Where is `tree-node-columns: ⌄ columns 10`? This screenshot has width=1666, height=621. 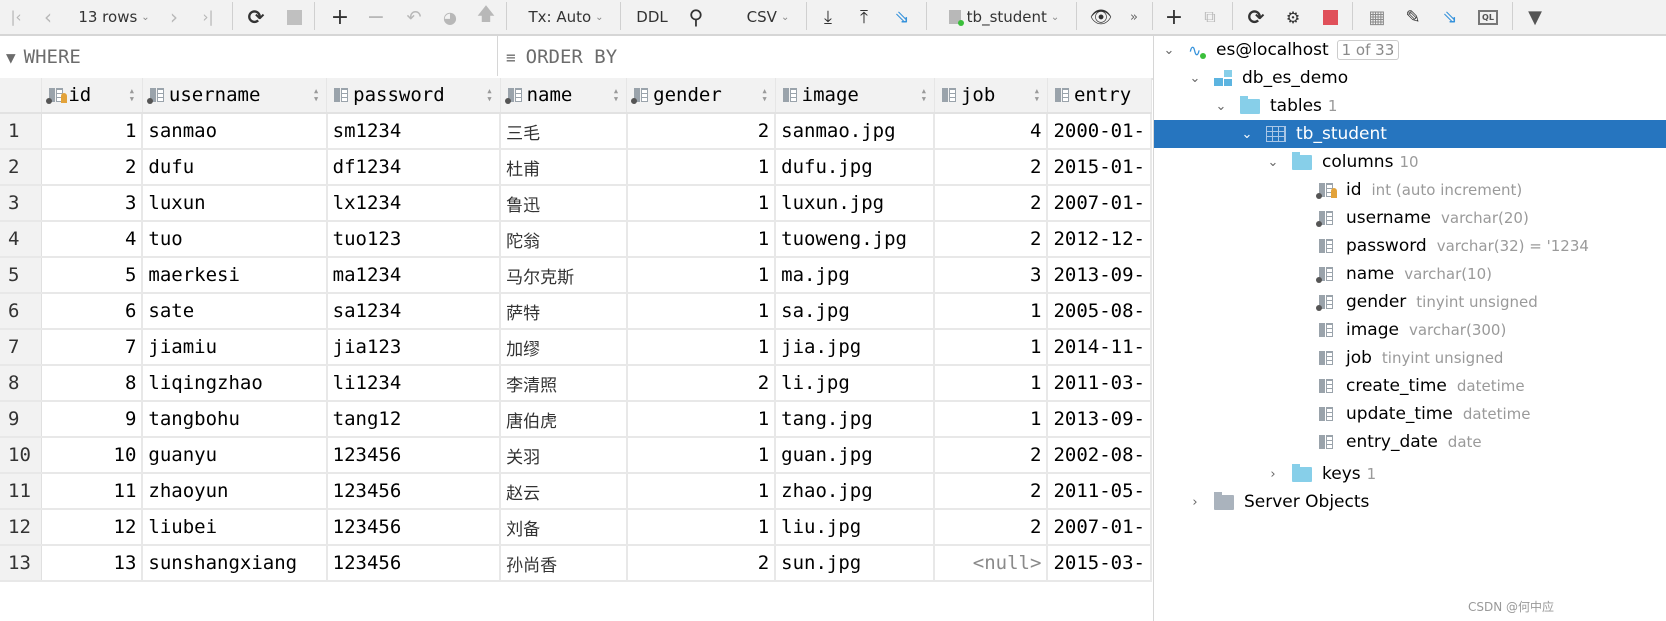
tree-node-columns: ⌄ columns 10 is located at coordinates (1410, 162).